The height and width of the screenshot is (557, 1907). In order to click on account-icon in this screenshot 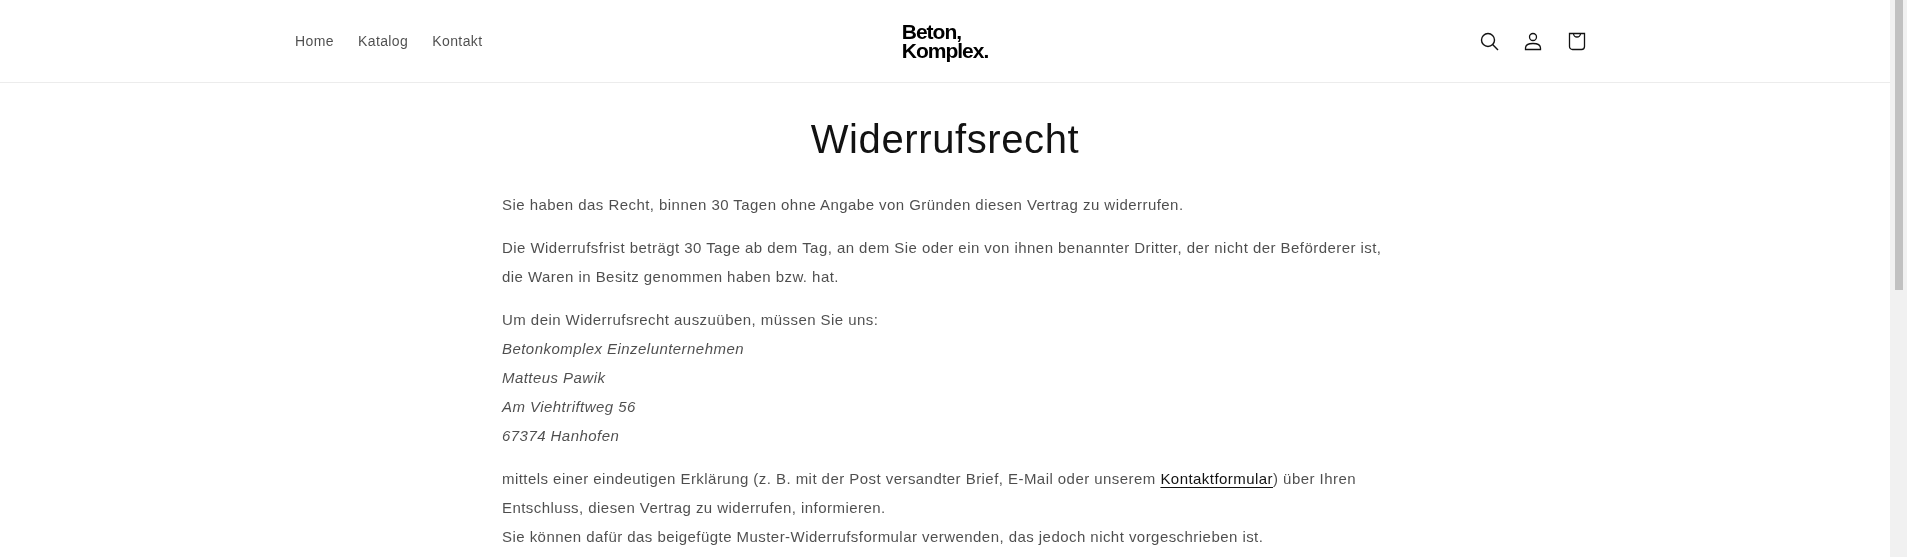, I will do `click(1533, 41)`.